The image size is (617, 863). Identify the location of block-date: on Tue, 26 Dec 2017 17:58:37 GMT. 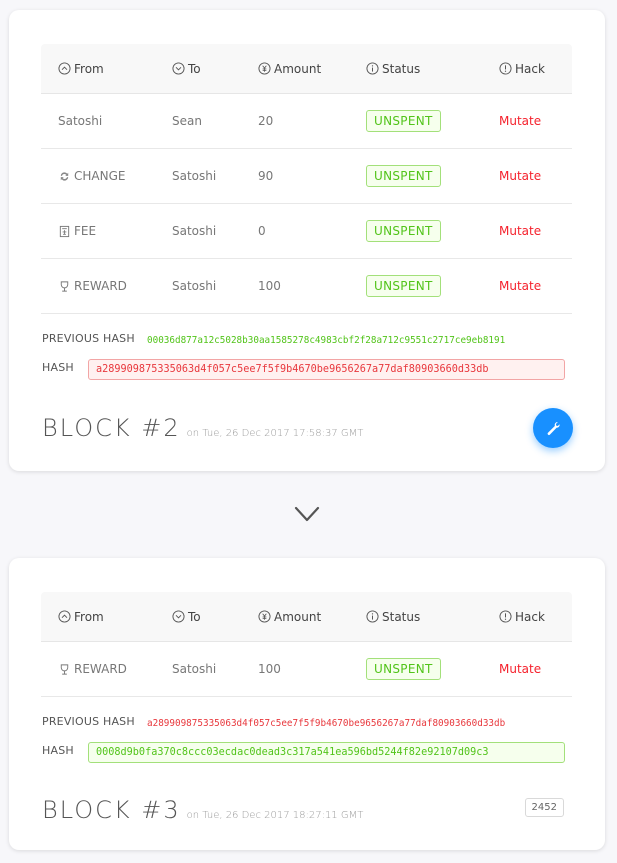
(275, 433).